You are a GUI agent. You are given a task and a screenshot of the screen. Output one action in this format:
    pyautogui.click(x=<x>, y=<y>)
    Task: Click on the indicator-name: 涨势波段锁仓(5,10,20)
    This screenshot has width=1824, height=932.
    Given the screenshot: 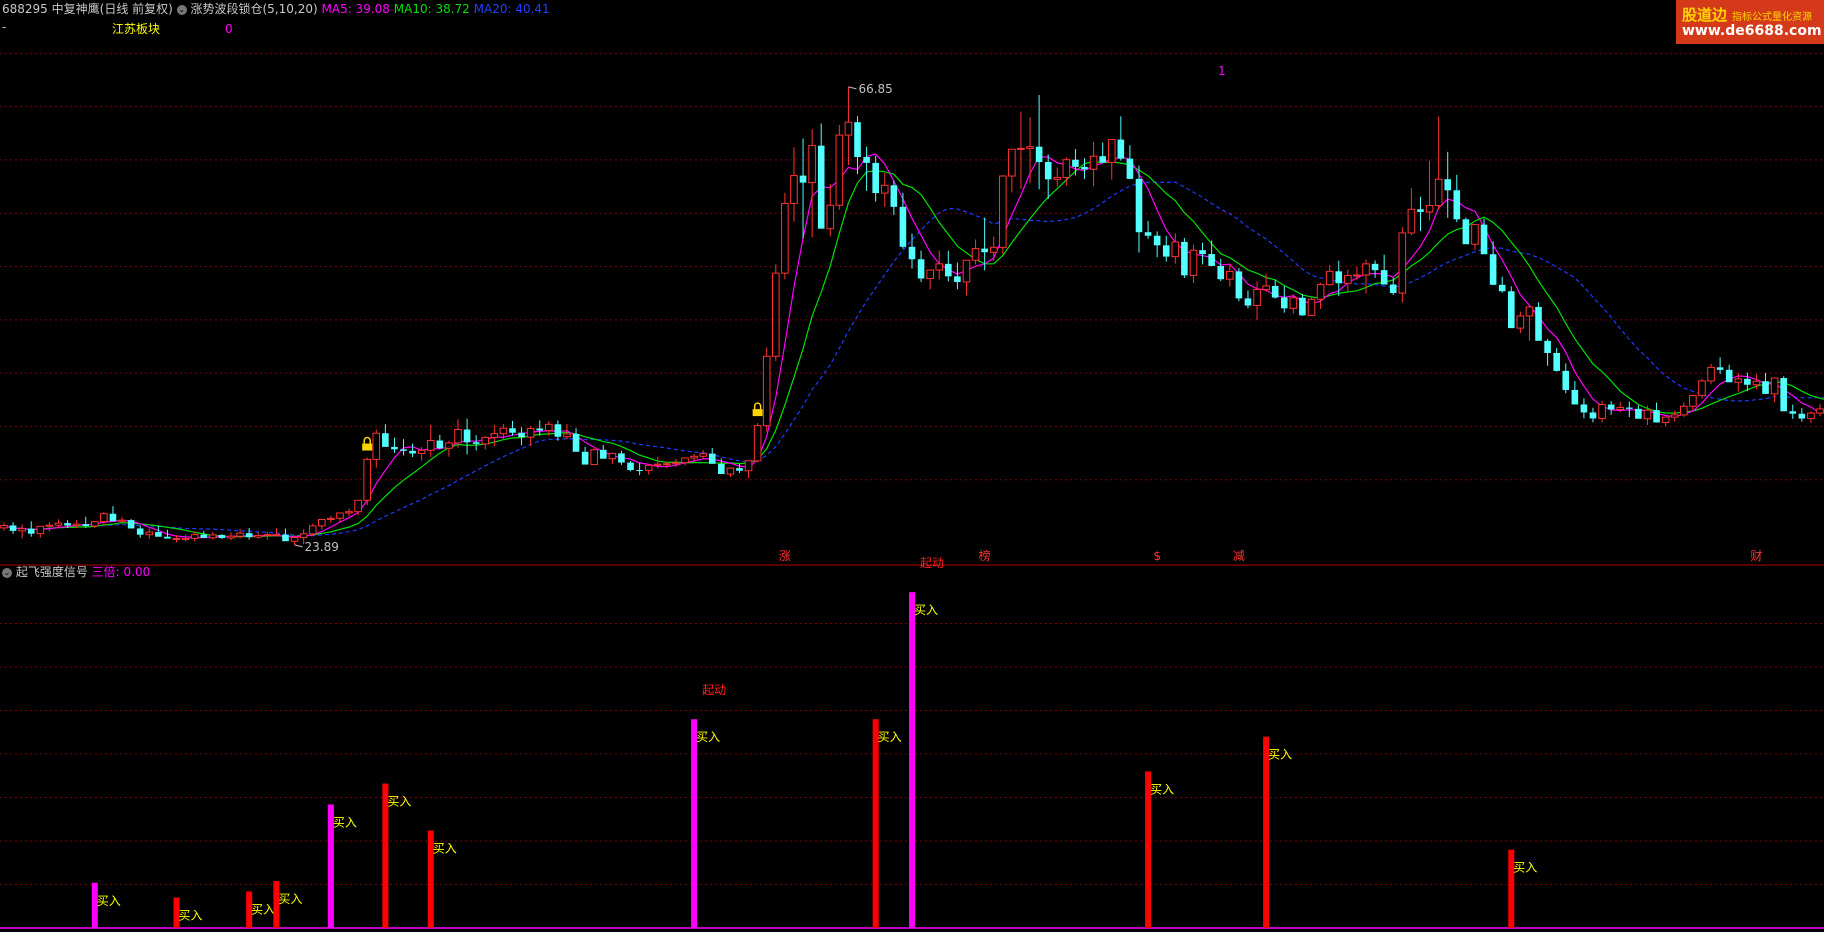 What is the action you would take?
    pyautogui.click(x=254, y=9)
    